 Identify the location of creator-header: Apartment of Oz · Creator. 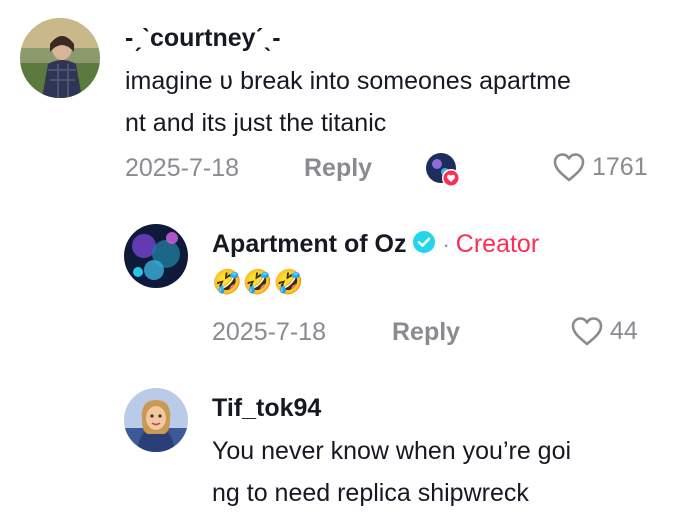
(375, 244).